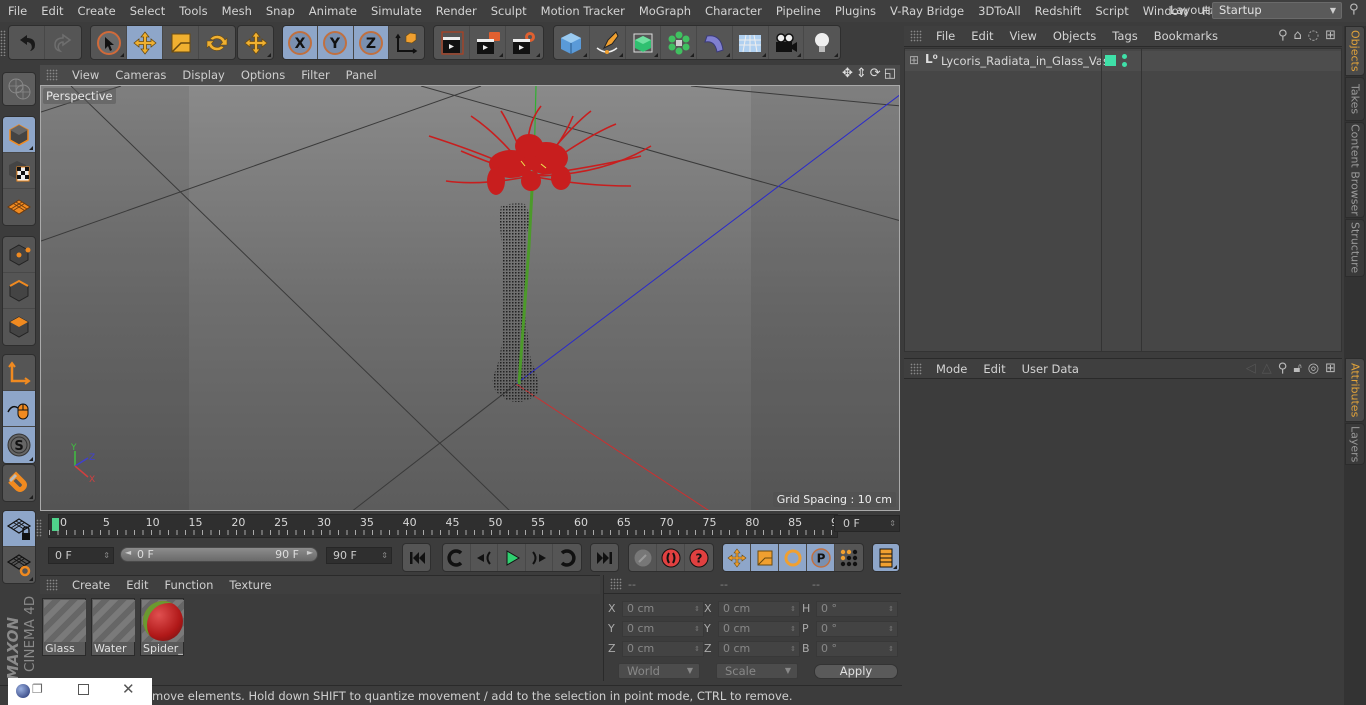 The width and height of the screenshot is (1366, 705). I want to click on key-scale-button, so click(765, 557).